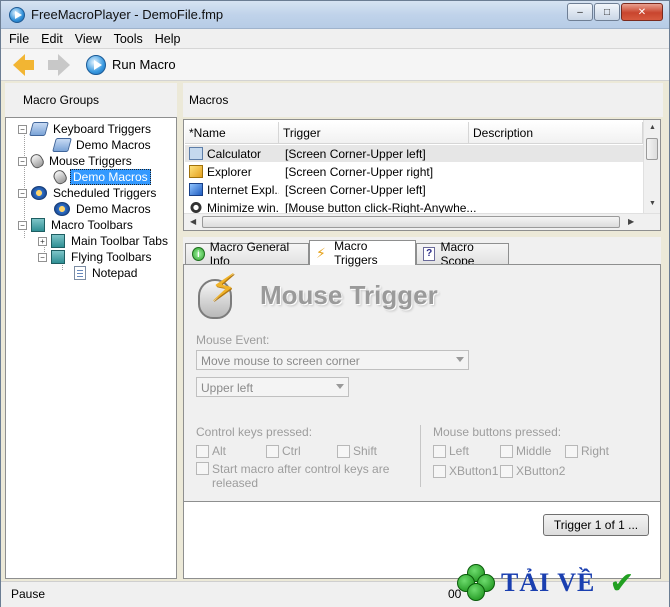  I want to click on middle-button-checkbox: Middle, so click(525, 451).